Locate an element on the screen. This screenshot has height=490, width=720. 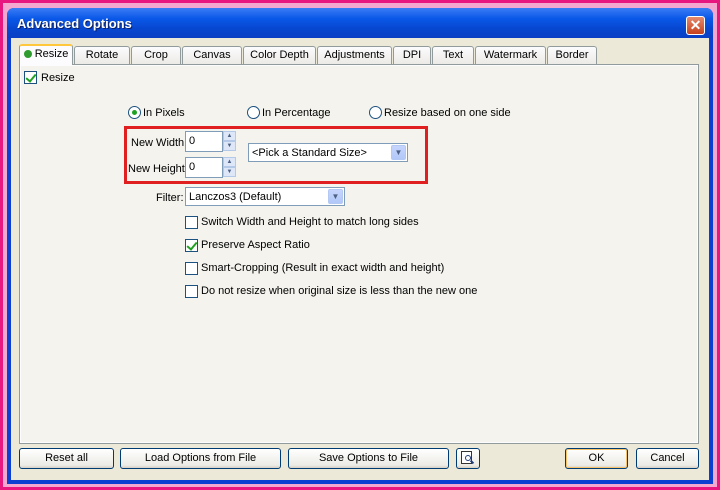
resize-enable-label: Resize is located at coordinates (58, 78).